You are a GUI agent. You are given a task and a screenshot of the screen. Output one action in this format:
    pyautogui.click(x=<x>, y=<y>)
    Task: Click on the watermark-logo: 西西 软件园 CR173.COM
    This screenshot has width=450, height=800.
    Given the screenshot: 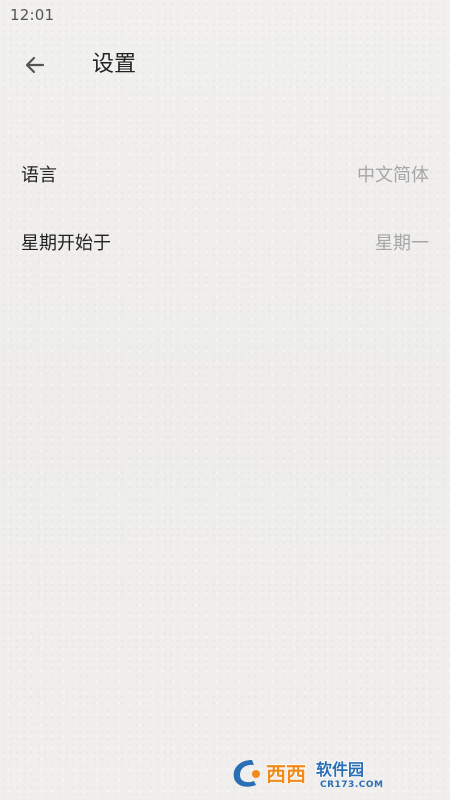 What is the action you would take?
    pyautogui.click(x=330, y=773)
    